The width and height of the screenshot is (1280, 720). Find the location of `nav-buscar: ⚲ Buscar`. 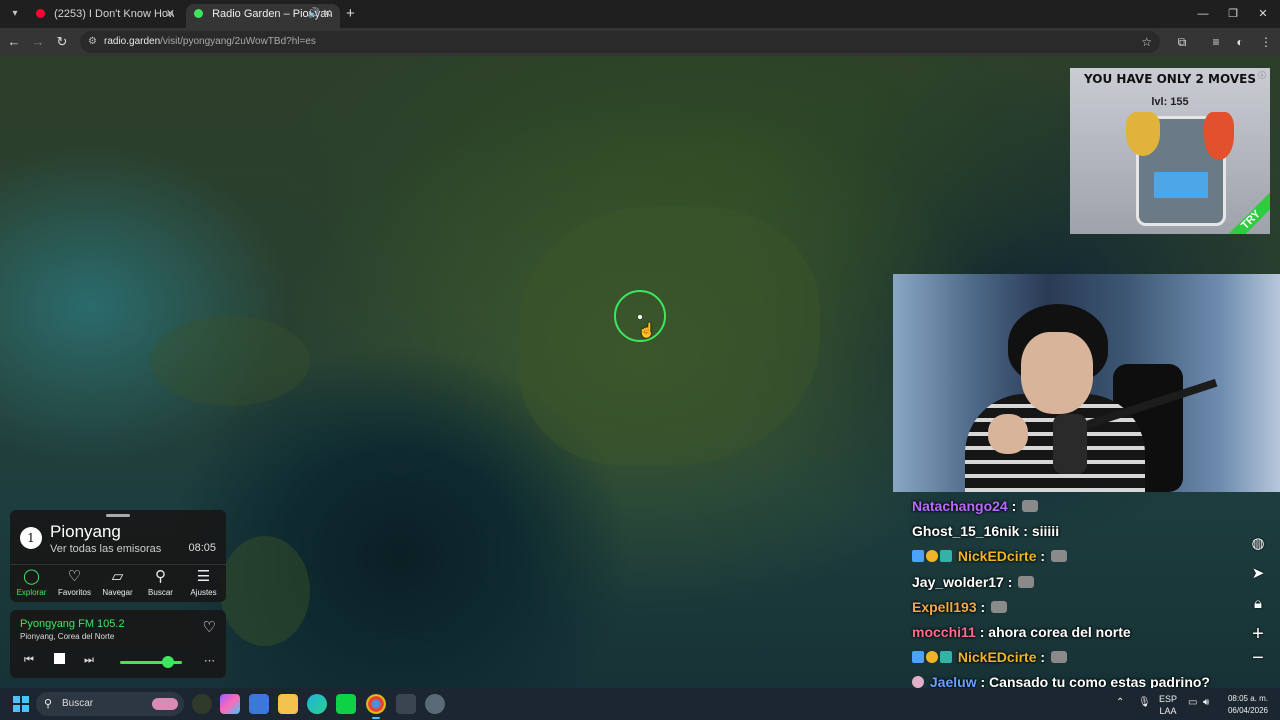

nav-buscar: ⚲ Buscar is located at coordinates (160, 583).